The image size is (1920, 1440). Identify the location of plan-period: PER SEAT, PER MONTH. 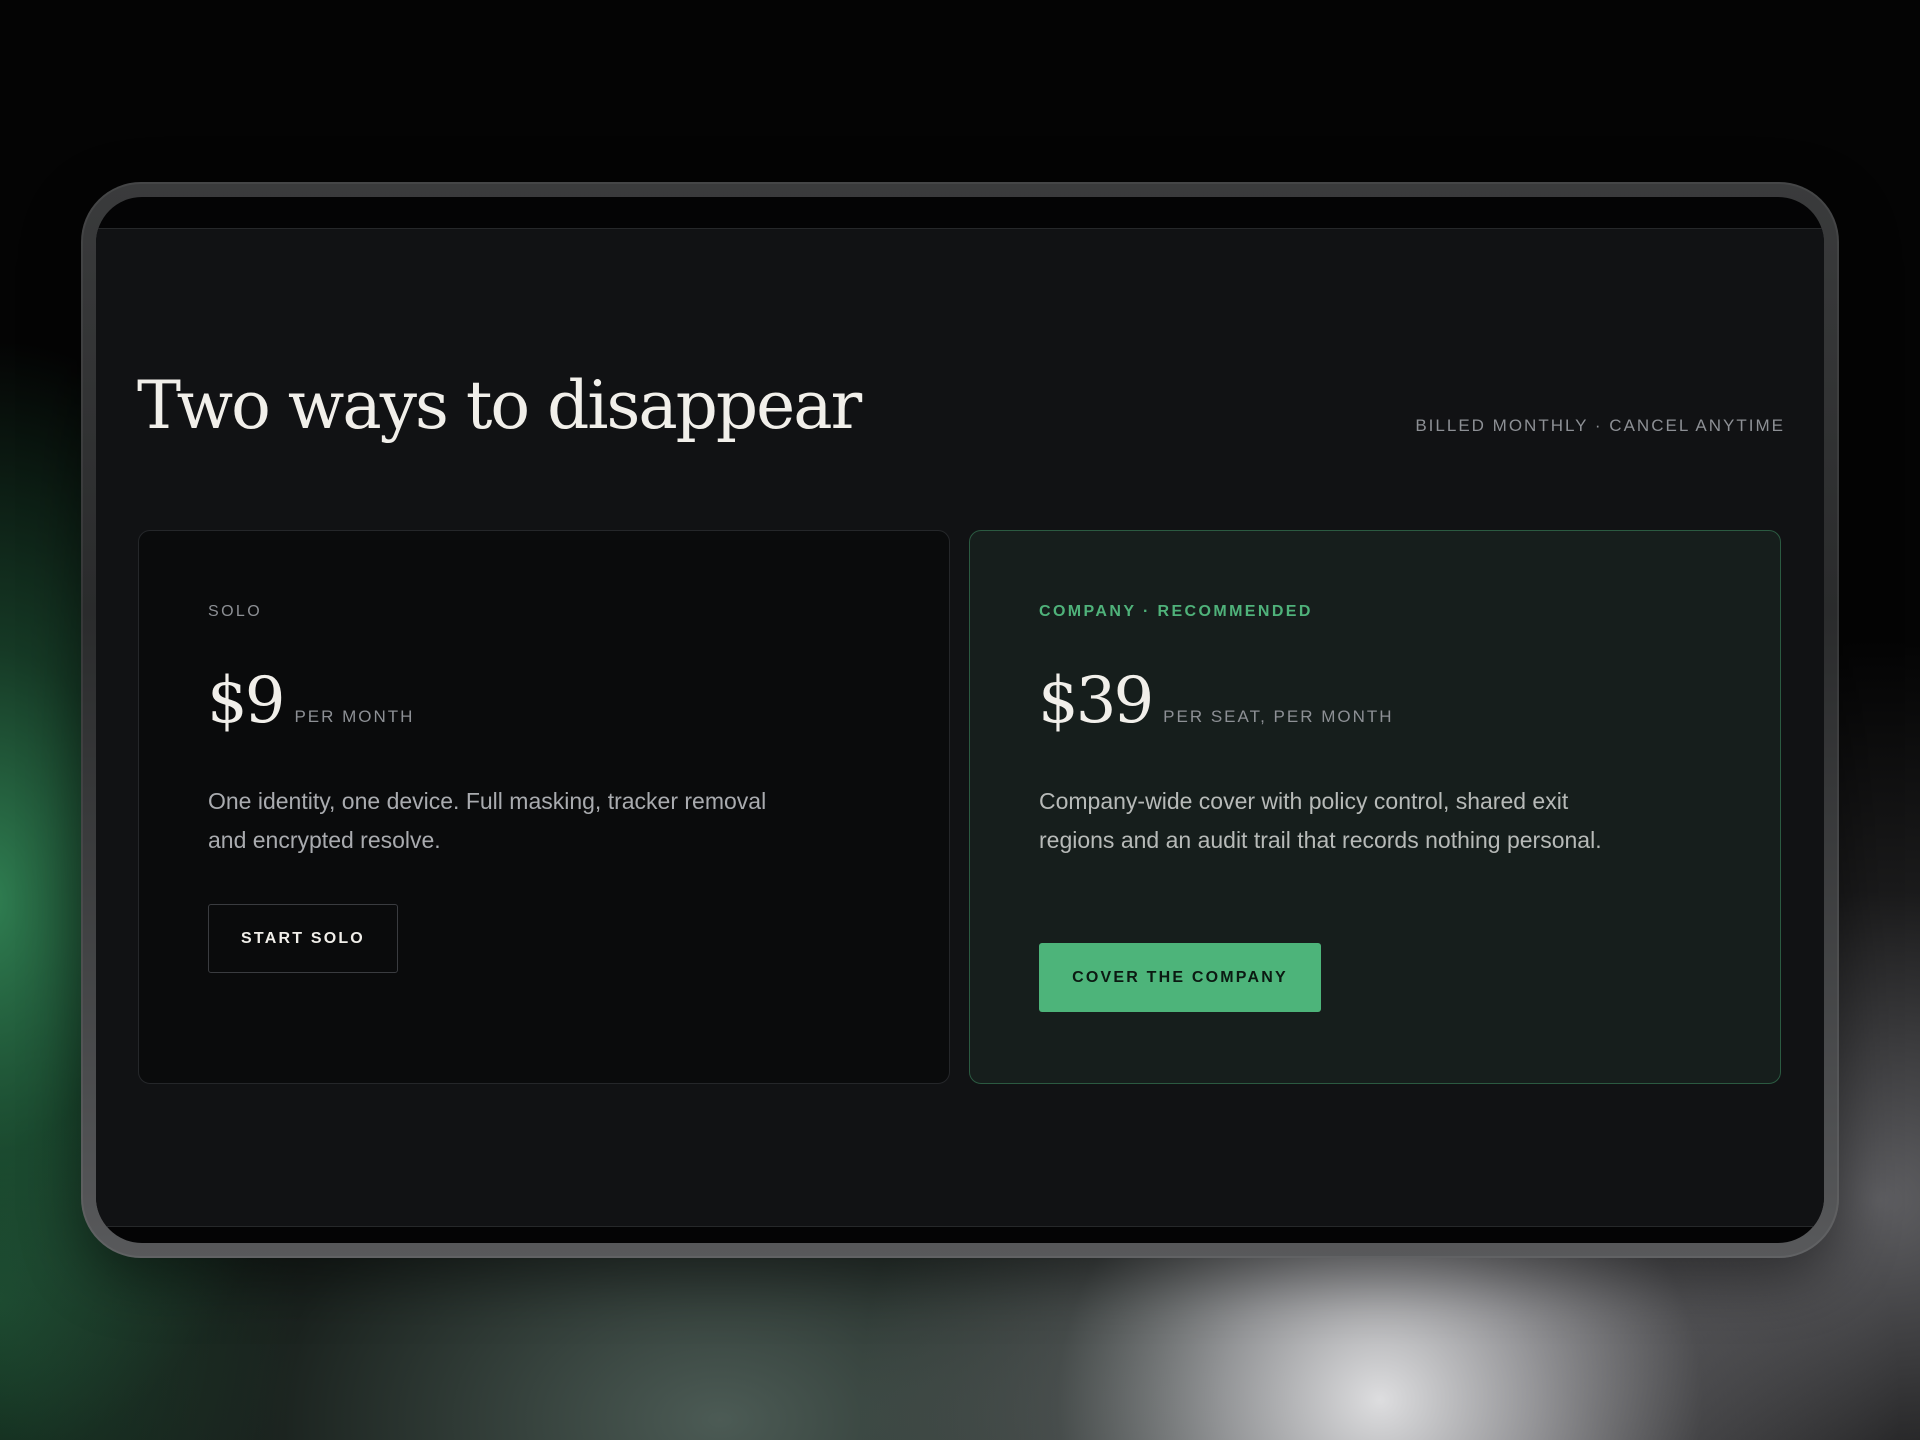
(1278, 716).